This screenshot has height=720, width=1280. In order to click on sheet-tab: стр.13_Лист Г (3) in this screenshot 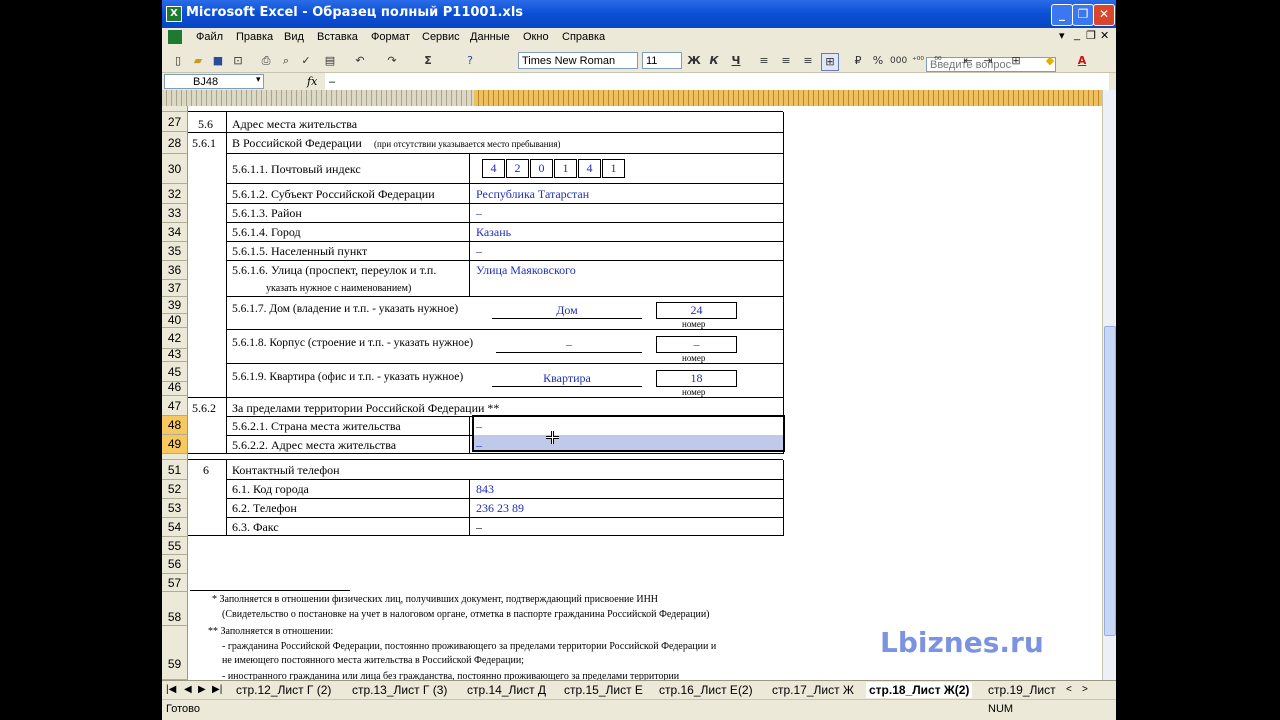, I will do `click(399, 690)`.